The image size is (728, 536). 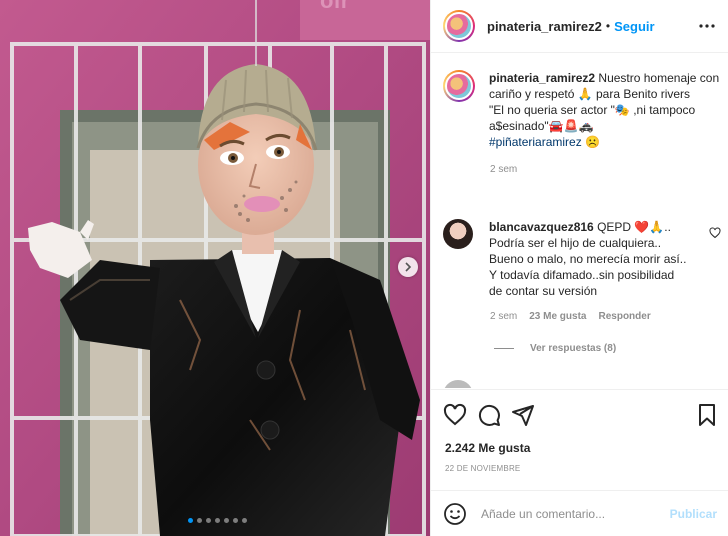 I want to click on caption-hashtag: #piñateriaramirez, so click(x=535, y=142).